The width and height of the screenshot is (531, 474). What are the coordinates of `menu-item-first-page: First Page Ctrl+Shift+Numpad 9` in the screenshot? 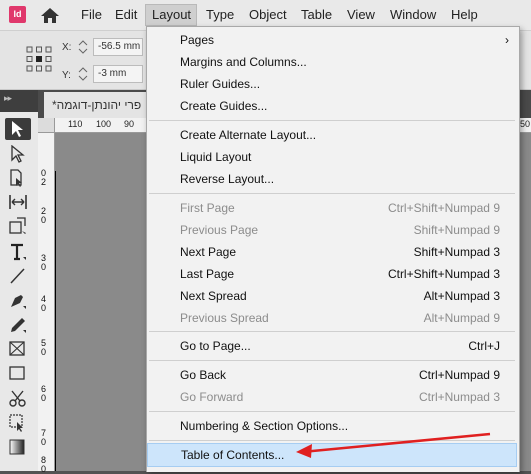 It's located at (332, 208).